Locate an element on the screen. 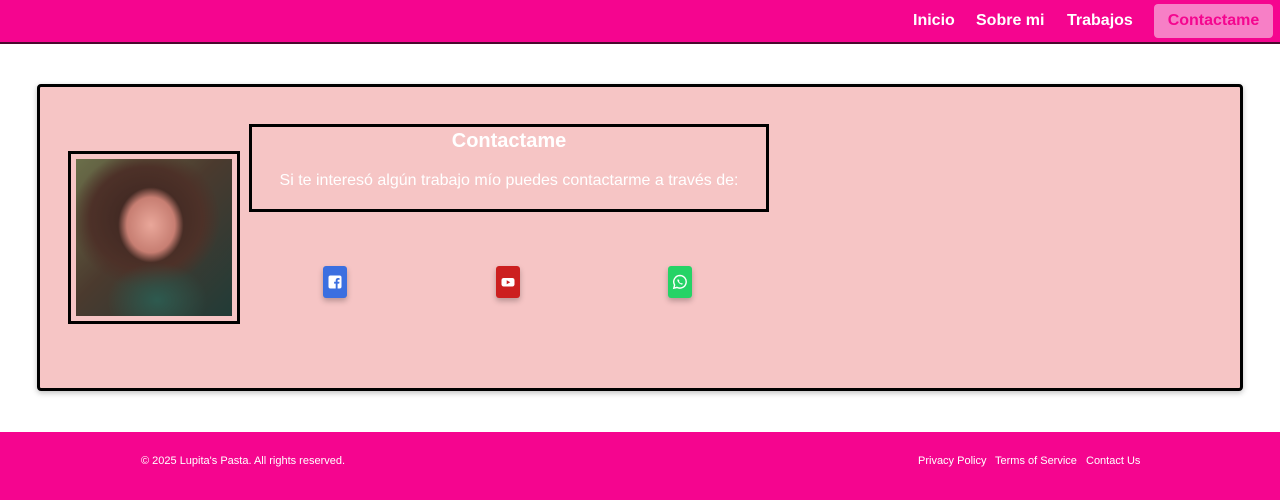 The image size is (1280, 500). profile-photo-frame is located at coordinates (154, 237).